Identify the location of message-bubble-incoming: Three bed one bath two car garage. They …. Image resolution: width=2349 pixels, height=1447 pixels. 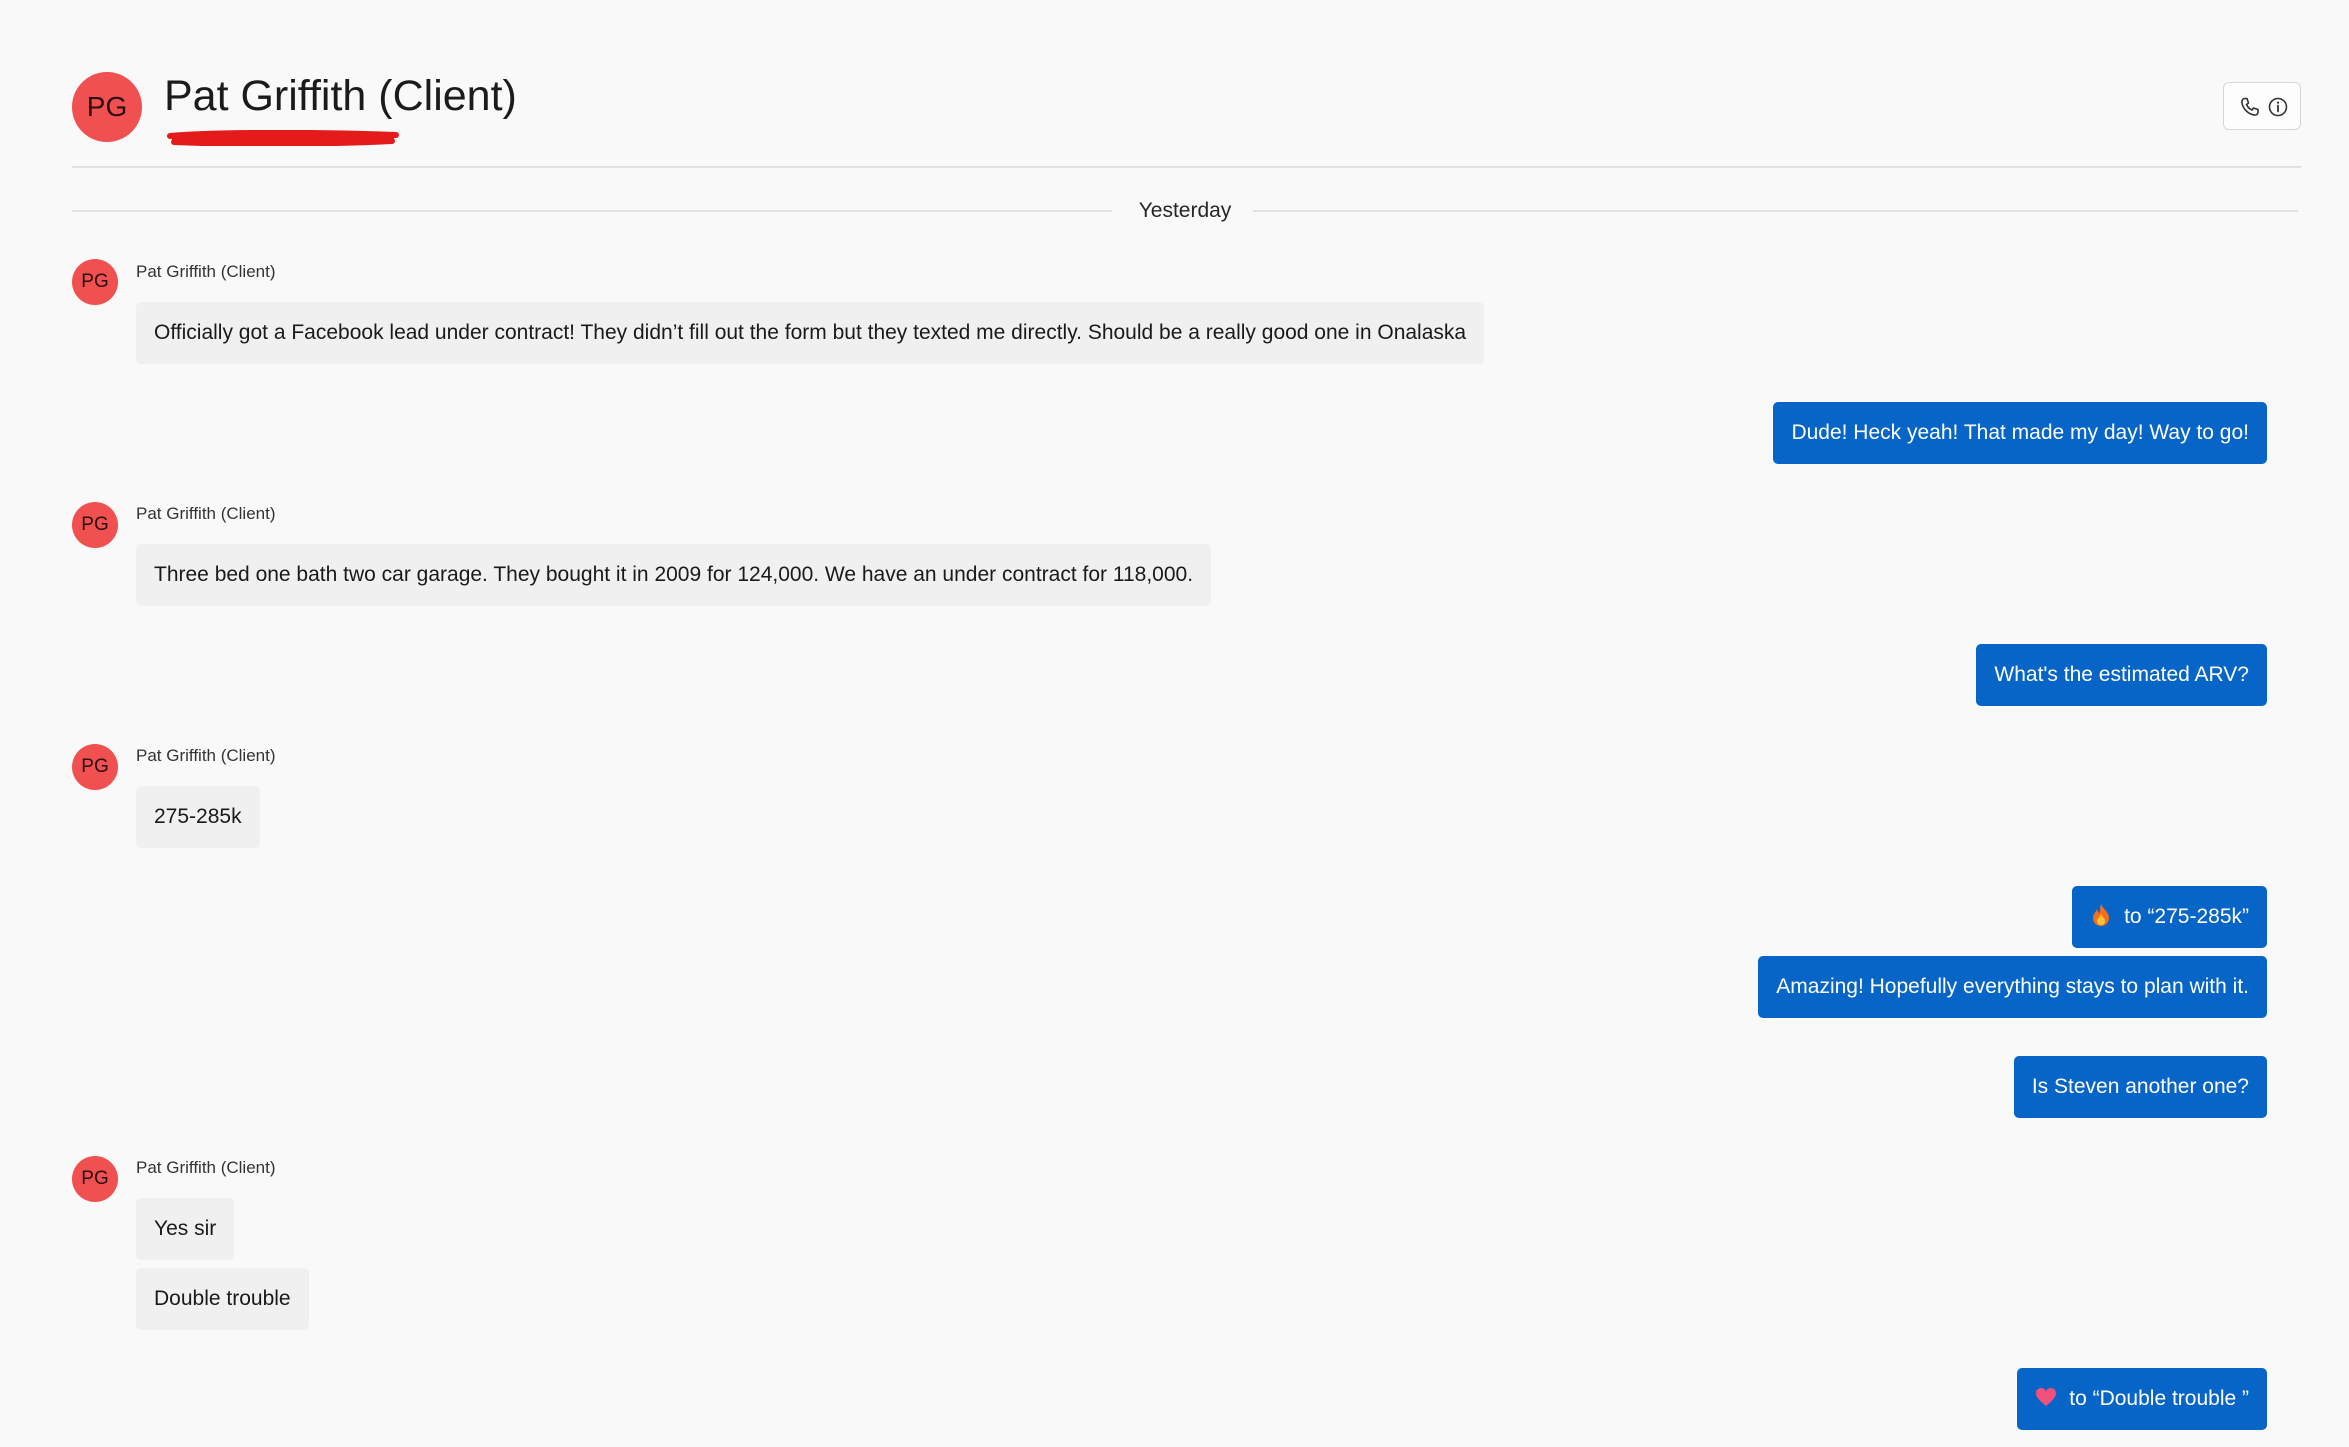
(674, 575).